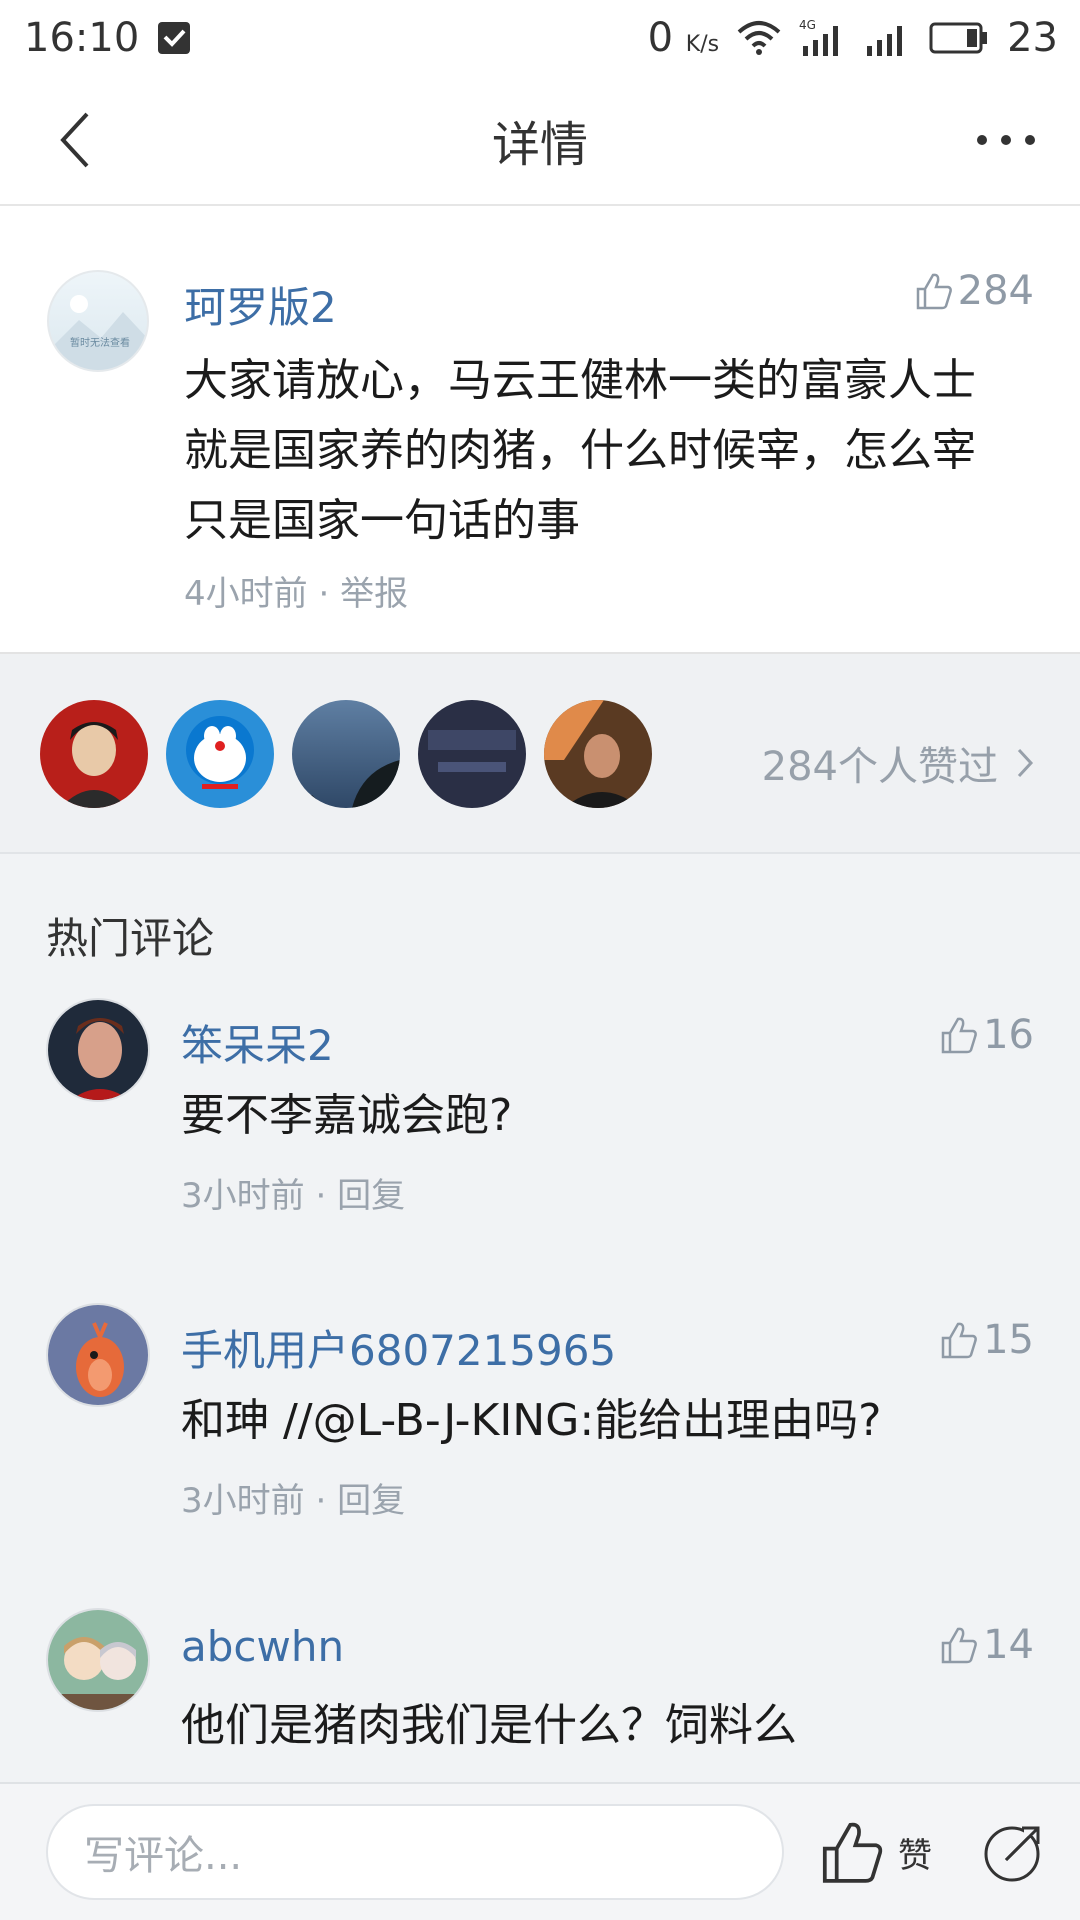 The width and height of the screenshot is (1080, 1920). Describe the element at coordinates (759, 38) in the screenshot. I see `wifi-icon` at that location.